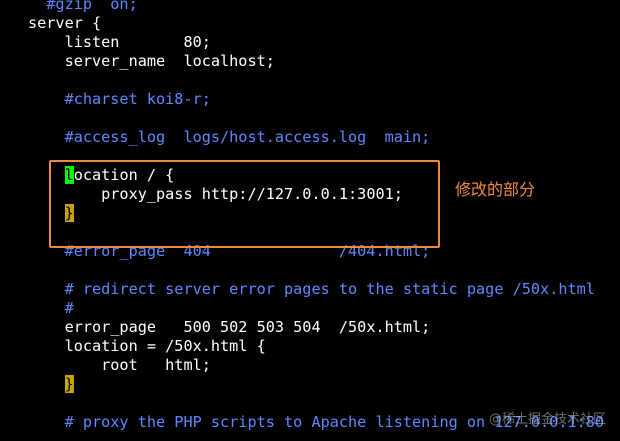 The width and height of the screenshot is (620, 441). Describe the element at coordinates (119, 365) in the screenshot. I see `code-line: root html;` at that location.